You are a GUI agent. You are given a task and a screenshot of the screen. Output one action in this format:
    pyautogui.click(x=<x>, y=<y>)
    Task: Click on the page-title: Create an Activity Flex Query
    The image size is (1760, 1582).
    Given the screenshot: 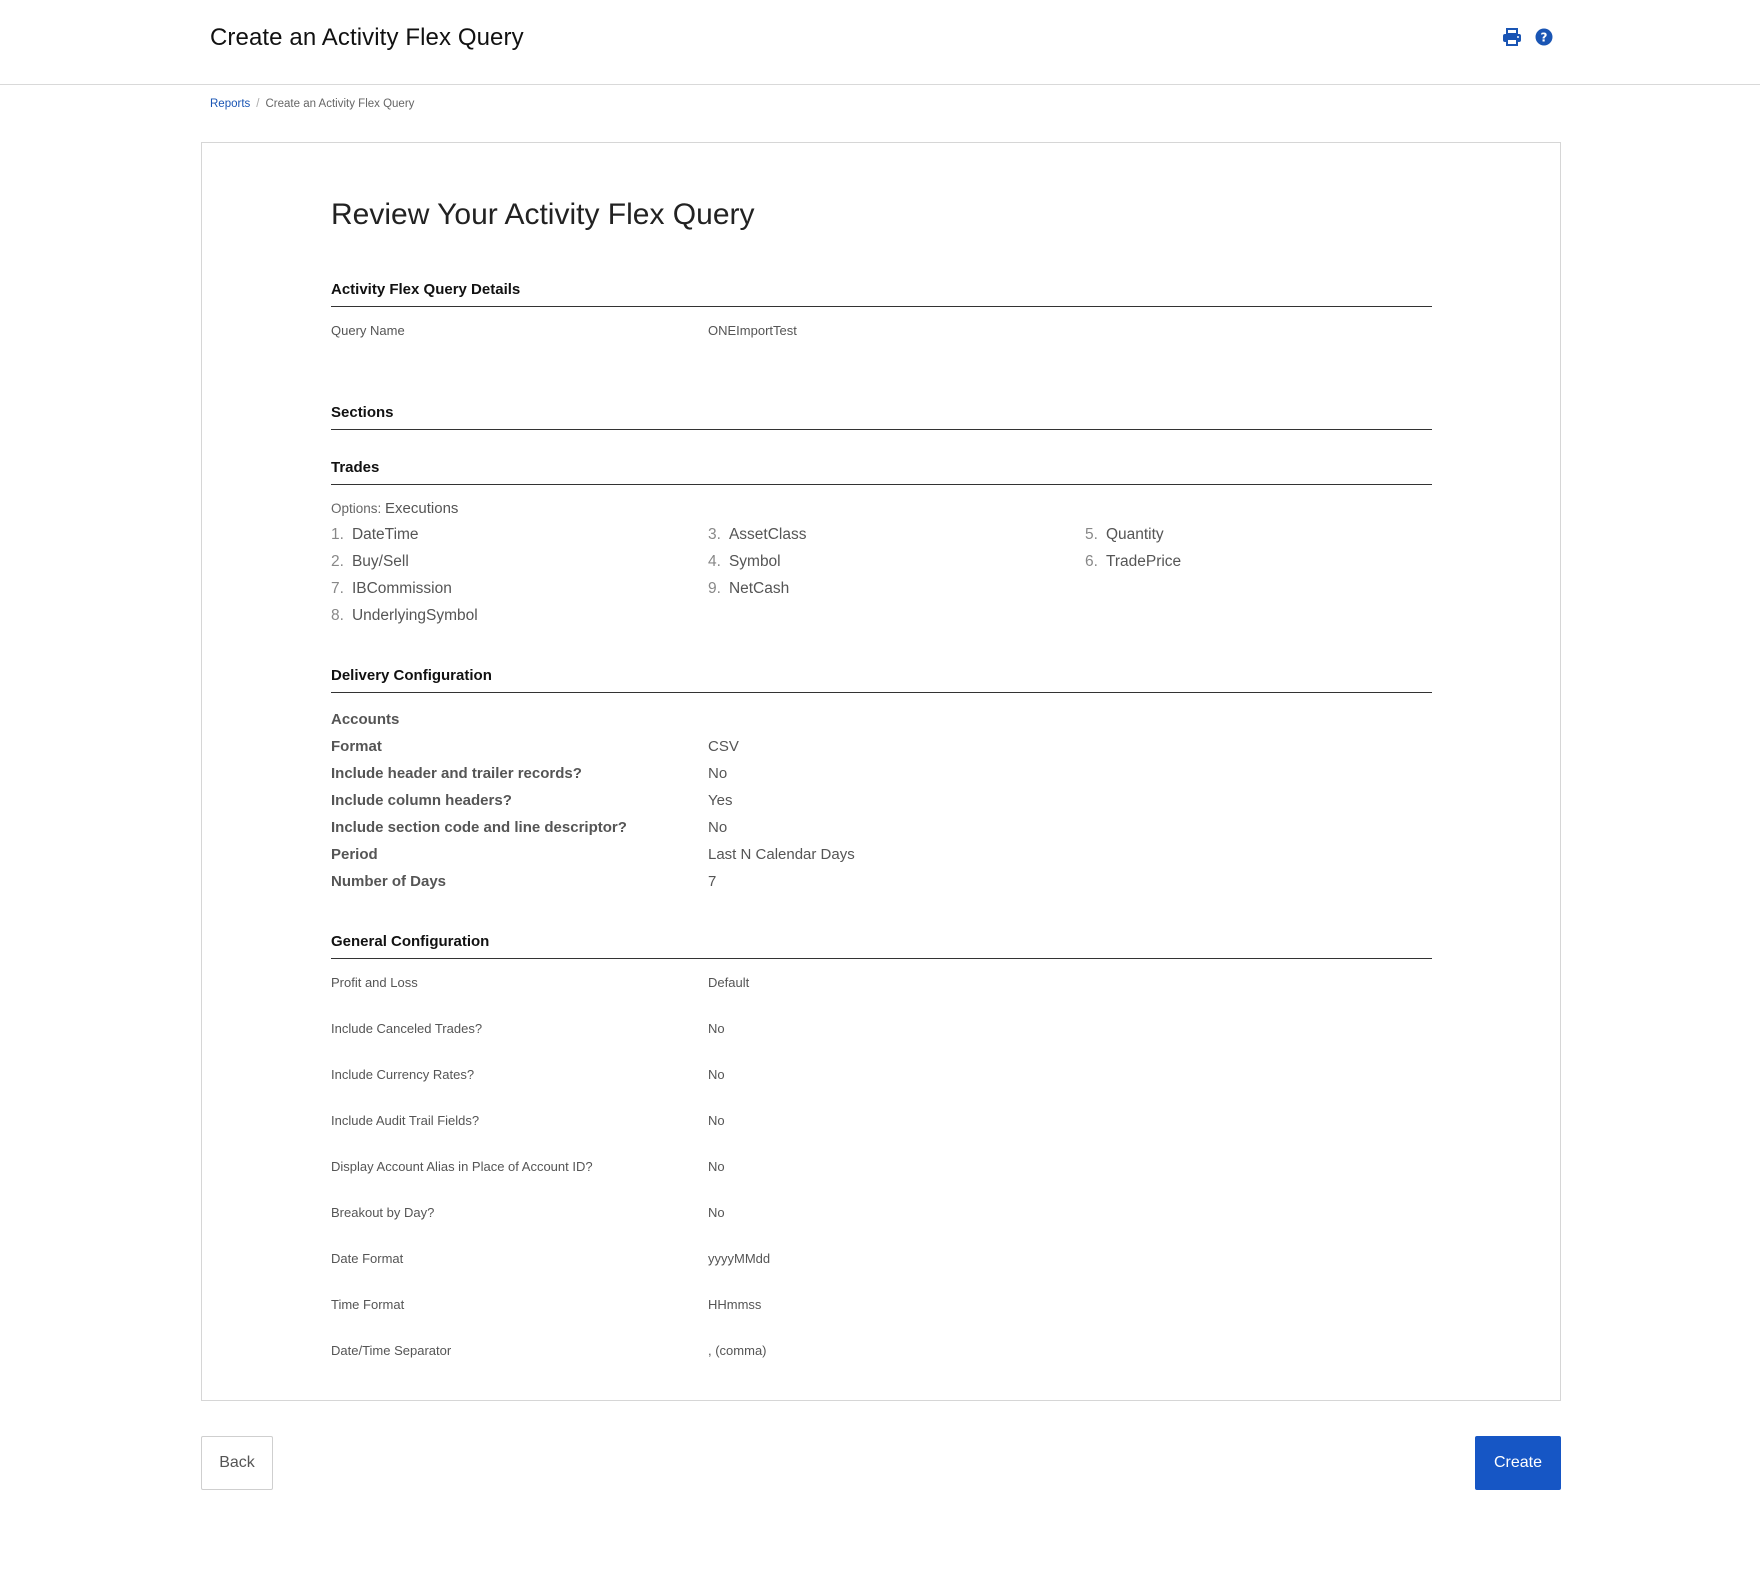 What is the action you would take?
    pyautogui.click(x=367, y=37)
    